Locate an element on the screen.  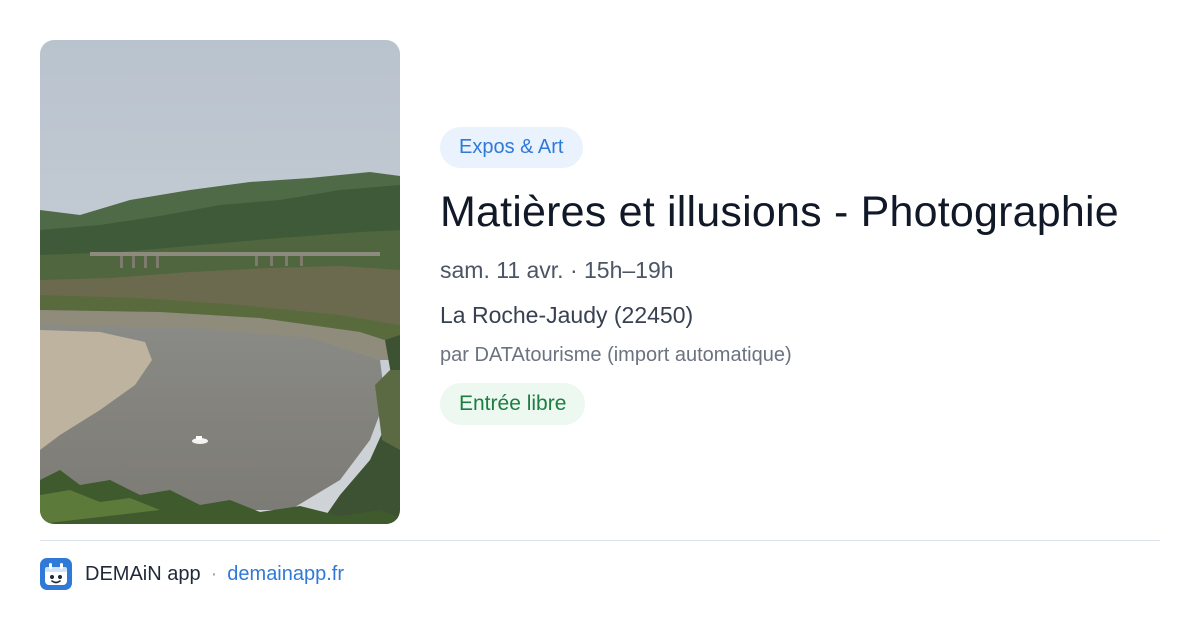
event-title: Matières et illusions - Photographie is located at coordinates (779, 212).